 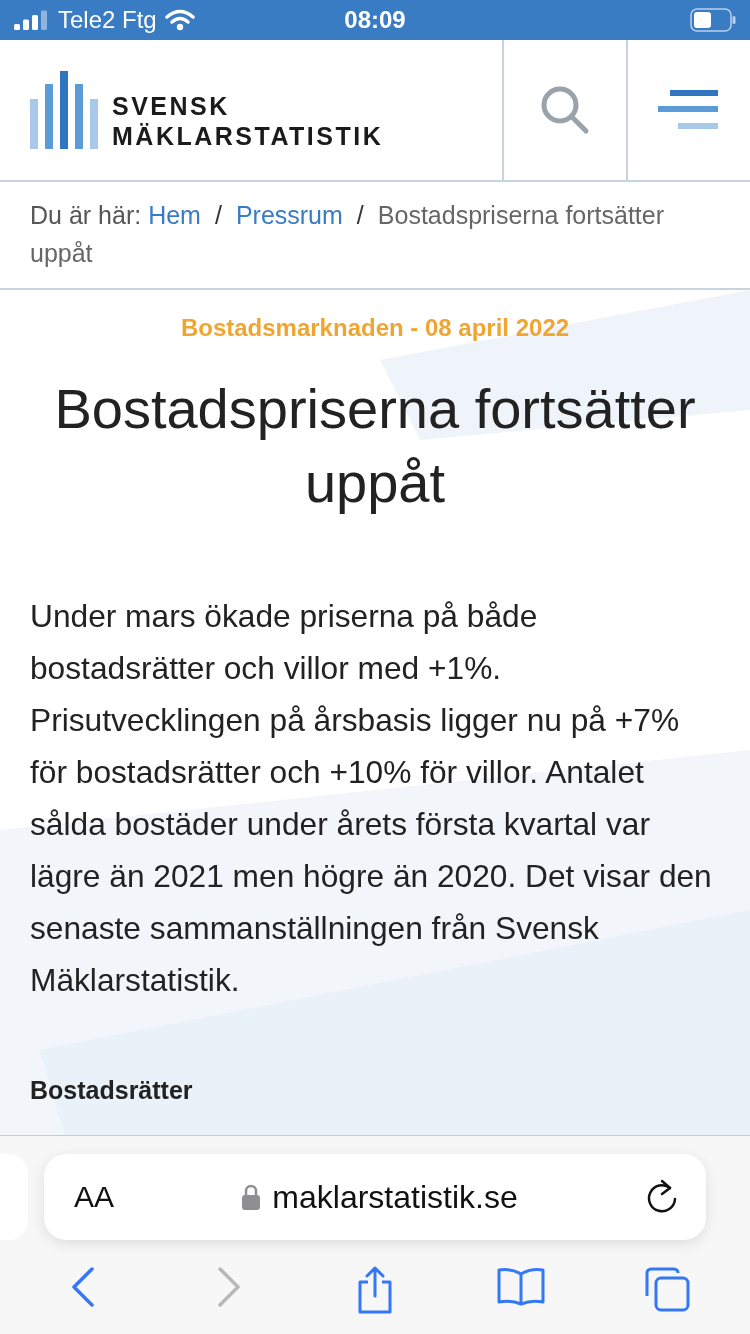 I want to click on article-title: Bostadspriserna fortsätter uppåt, so click(x=375, y=446).